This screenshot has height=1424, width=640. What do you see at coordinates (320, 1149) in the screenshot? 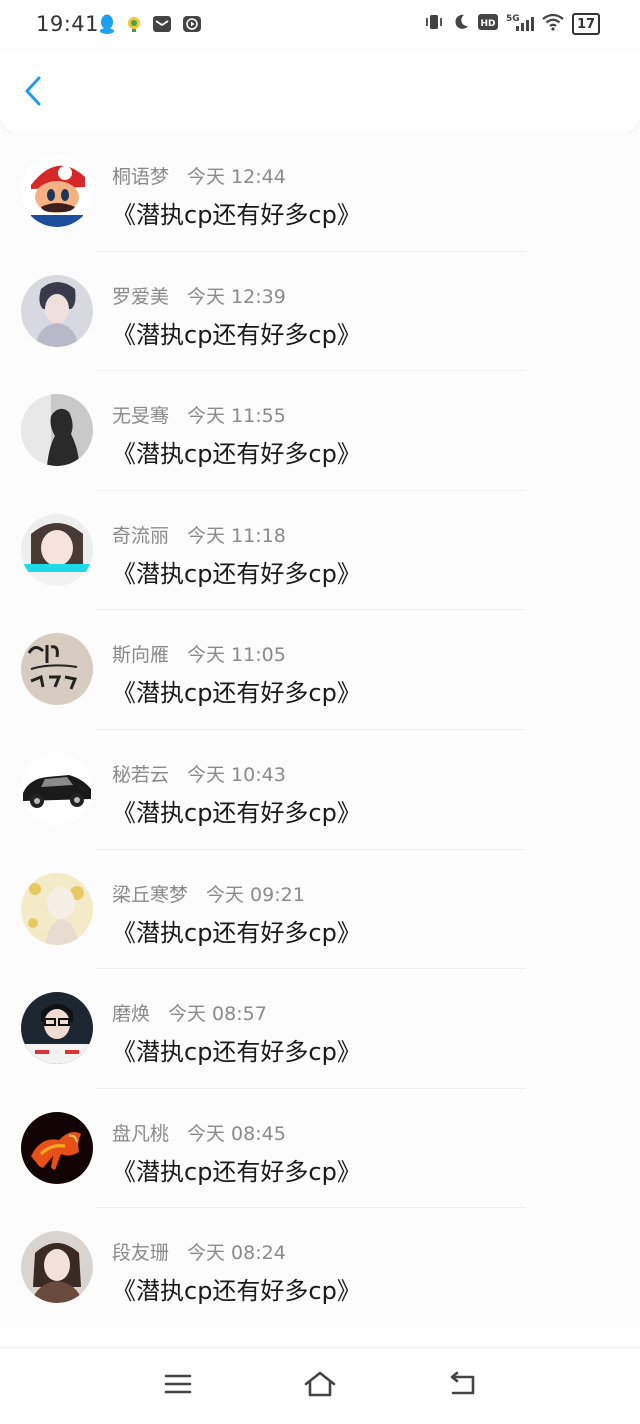
I see `list-item: 盘凡桃 今天 08:45 《潜执cp还有好多cp》` at bounding box center [320, 1149].